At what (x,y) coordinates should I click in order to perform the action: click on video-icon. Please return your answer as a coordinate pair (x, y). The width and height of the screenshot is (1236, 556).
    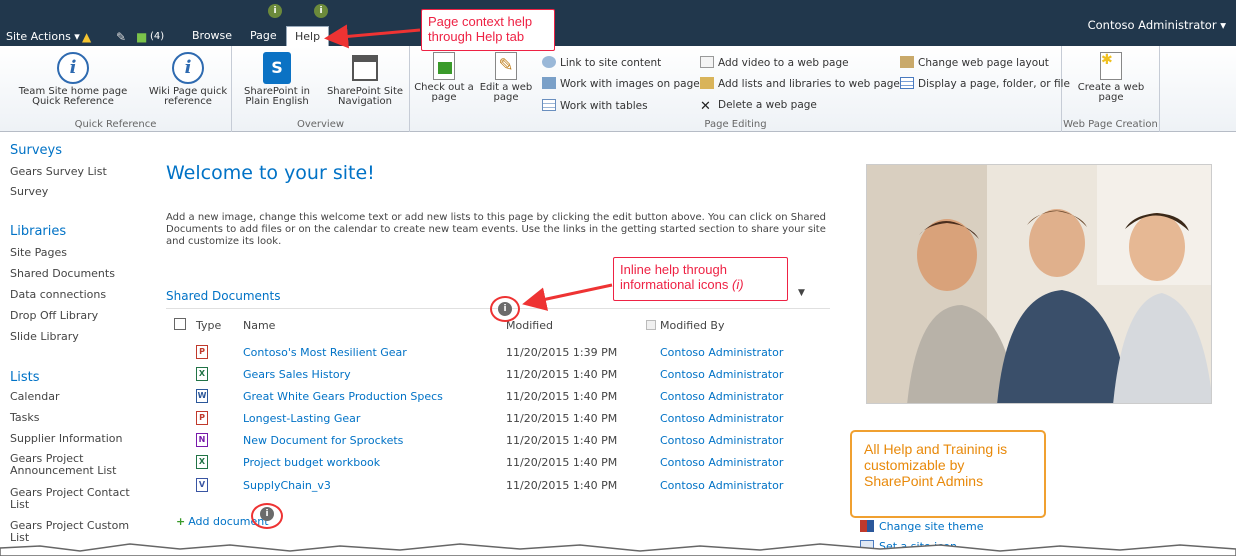
    Looking at the image, I should click on (707, 62).